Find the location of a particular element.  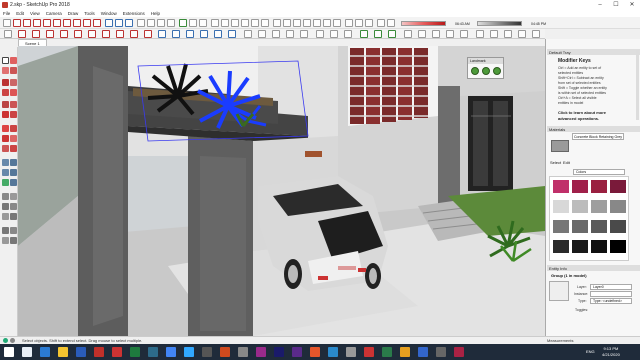

landmark-tool-3-icon is located at coordinates (497, 71).